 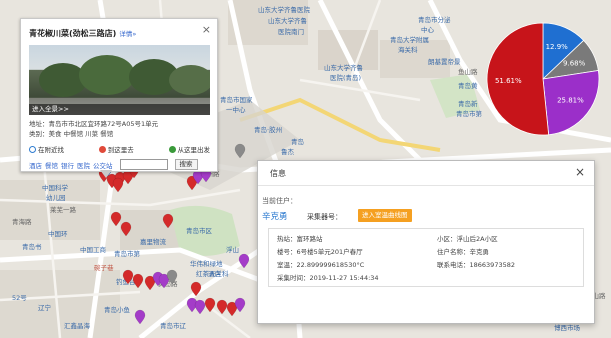 What do you see at coordinates (103, 165) in the screenshot?
I see `link-bus-stop: 公交站` at bounding box center [103, 165].